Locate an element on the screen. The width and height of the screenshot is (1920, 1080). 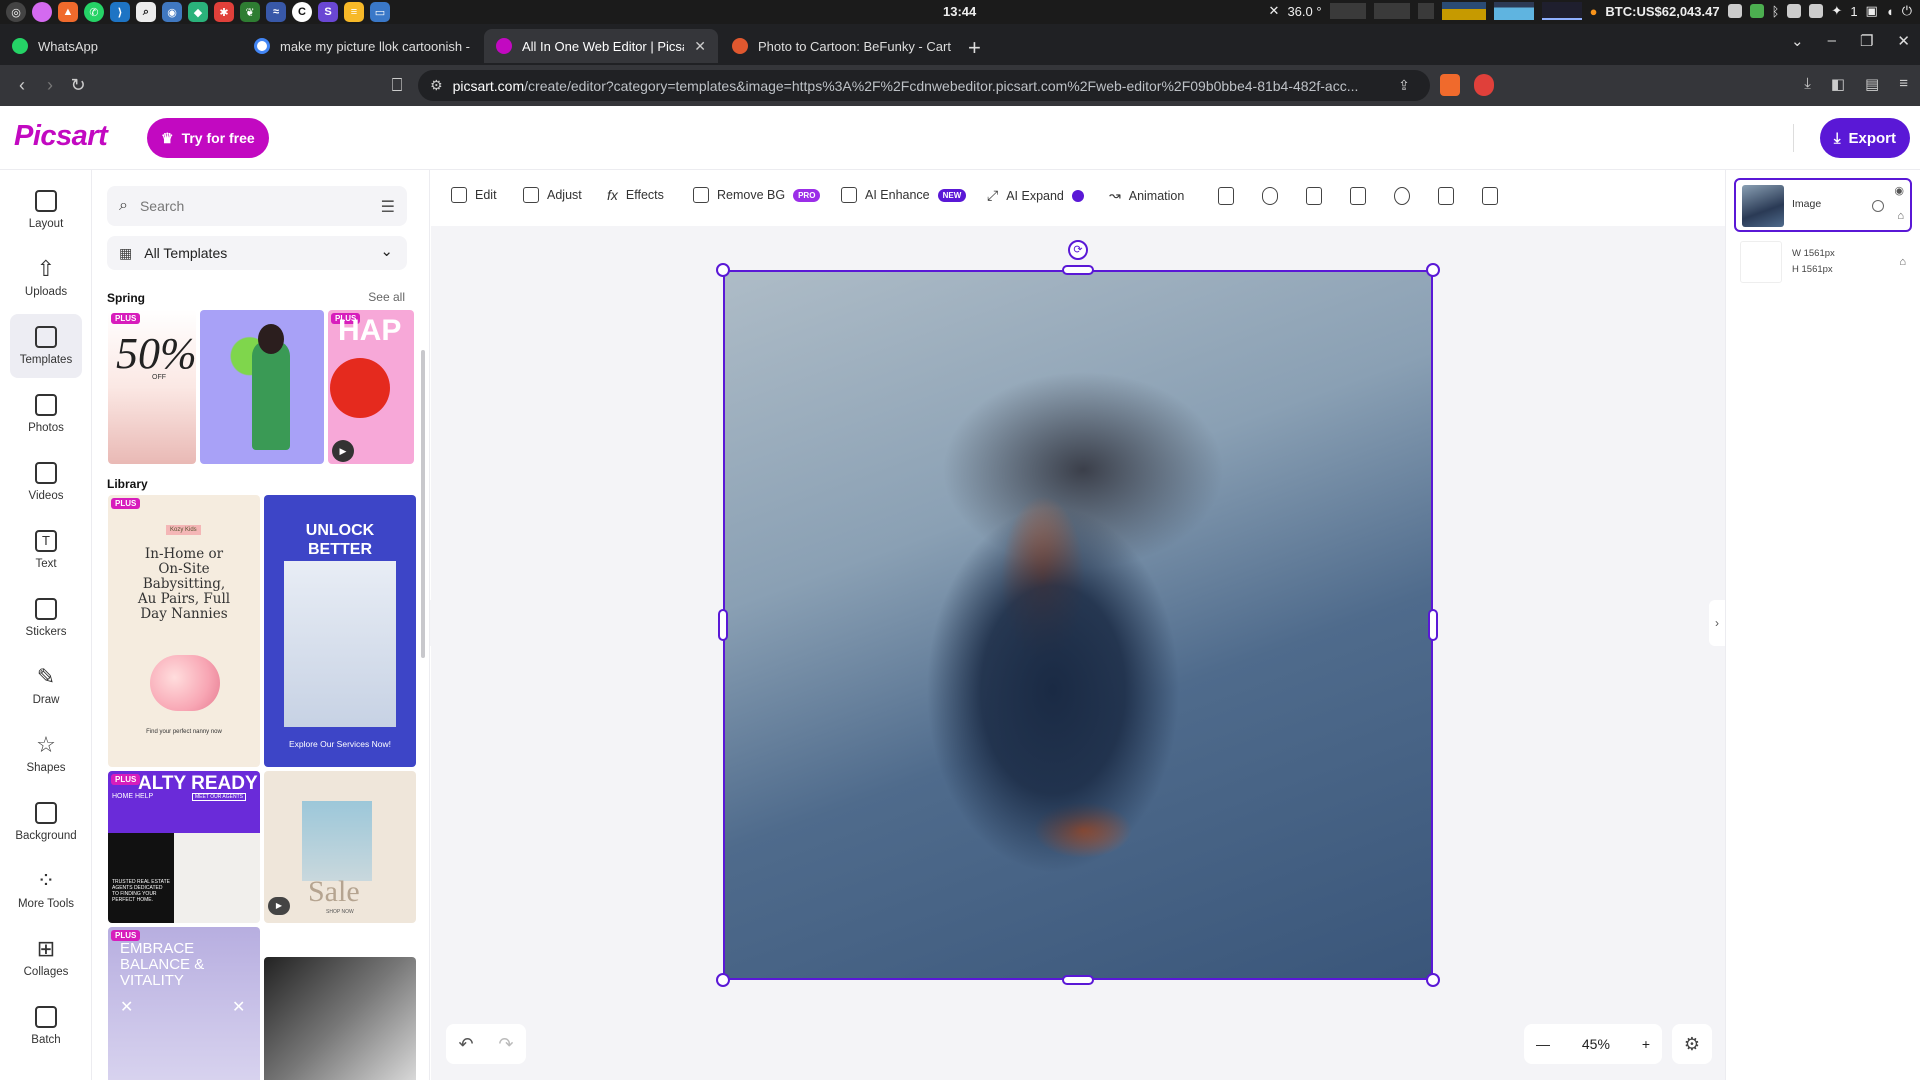
search-input: ⌕ Search ☰ is located at coordinates (257, 206).